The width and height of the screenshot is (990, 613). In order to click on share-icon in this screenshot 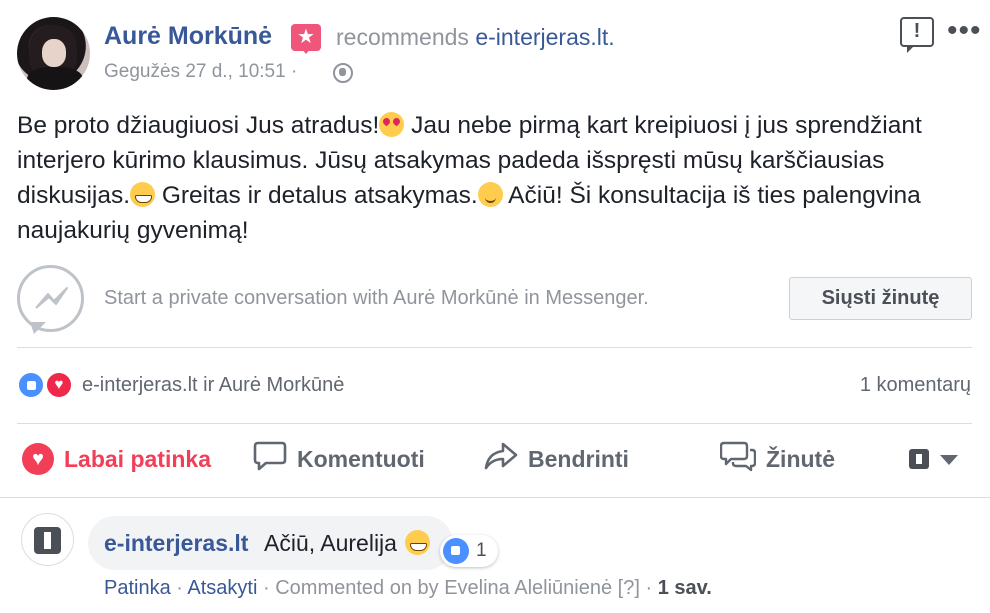, I will do `click(501, 459)`.